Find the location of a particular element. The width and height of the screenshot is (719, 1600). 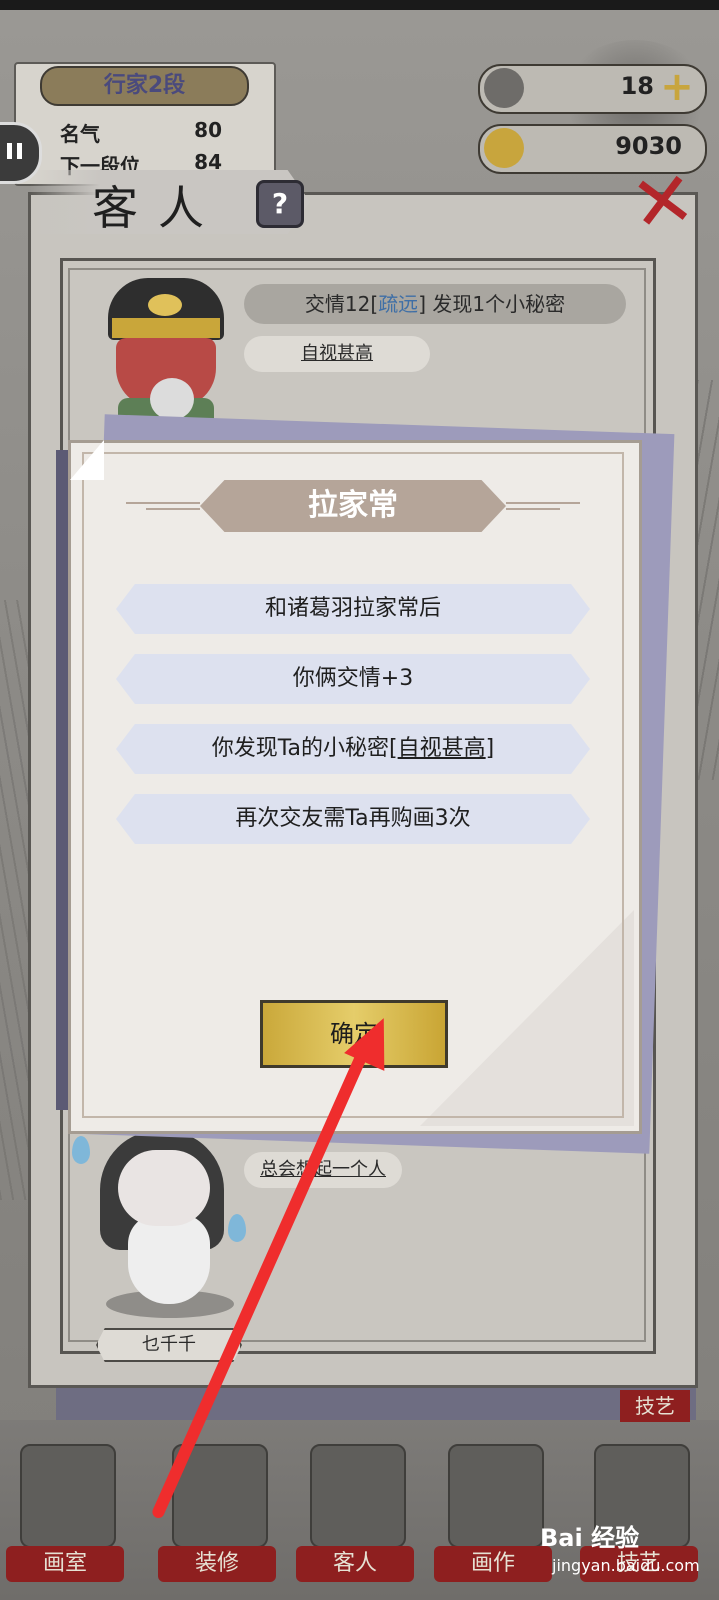

paintings-icon is located at coordinates (496, 1496).